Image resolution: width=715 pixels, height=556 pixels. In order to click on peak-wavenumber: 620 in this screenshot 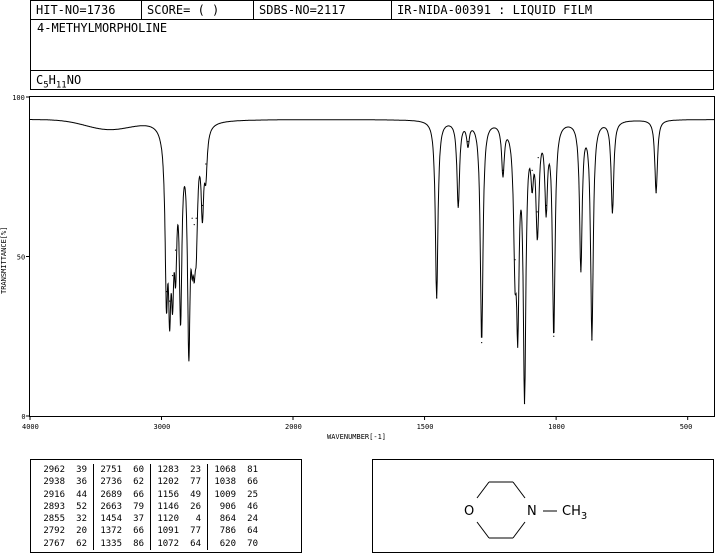, I will do `click(227, 543)`.